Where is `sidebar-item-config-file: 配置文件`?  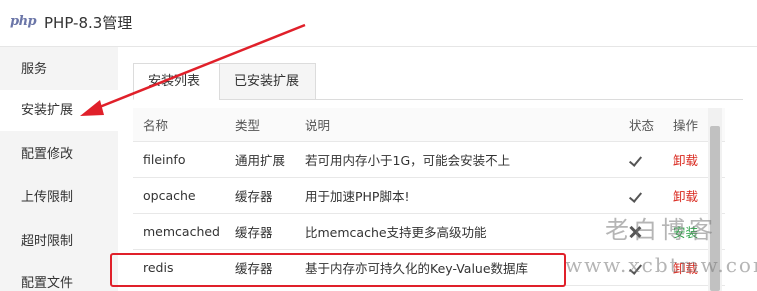 sidebar-item-config-file: 配置文件 is located at coordinates (59, 277).